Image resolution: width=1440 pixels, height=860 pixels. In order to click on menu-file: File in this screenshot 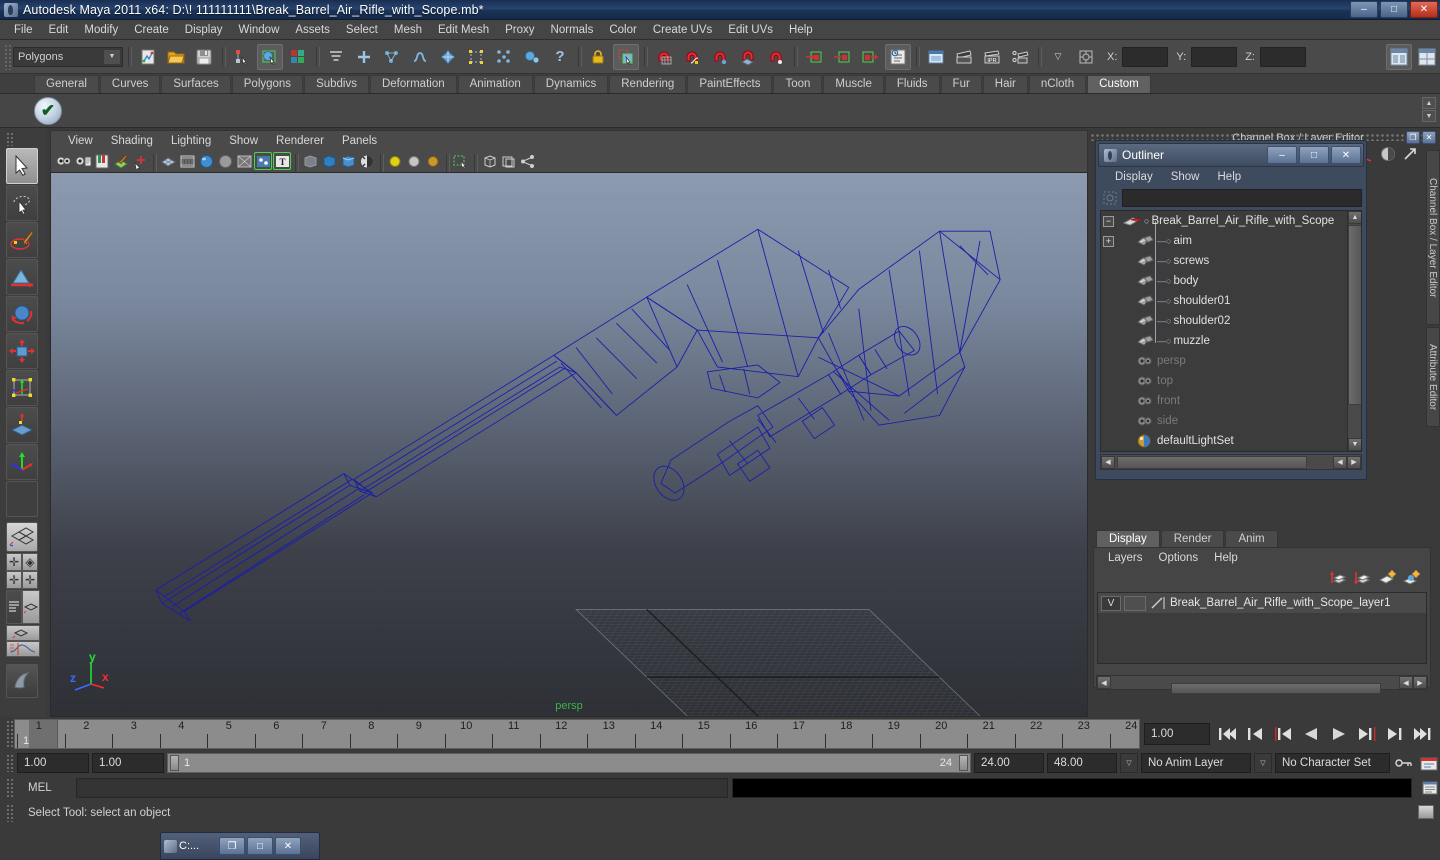, I will do `click(23, 30)`.